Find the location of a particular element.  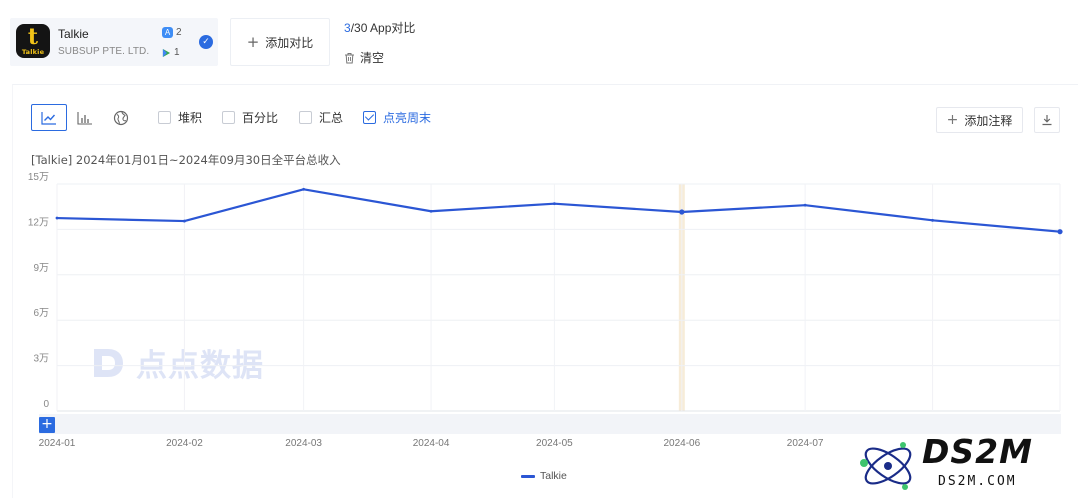

y-tick-label: 9万 is located at coordinates (41, 268).